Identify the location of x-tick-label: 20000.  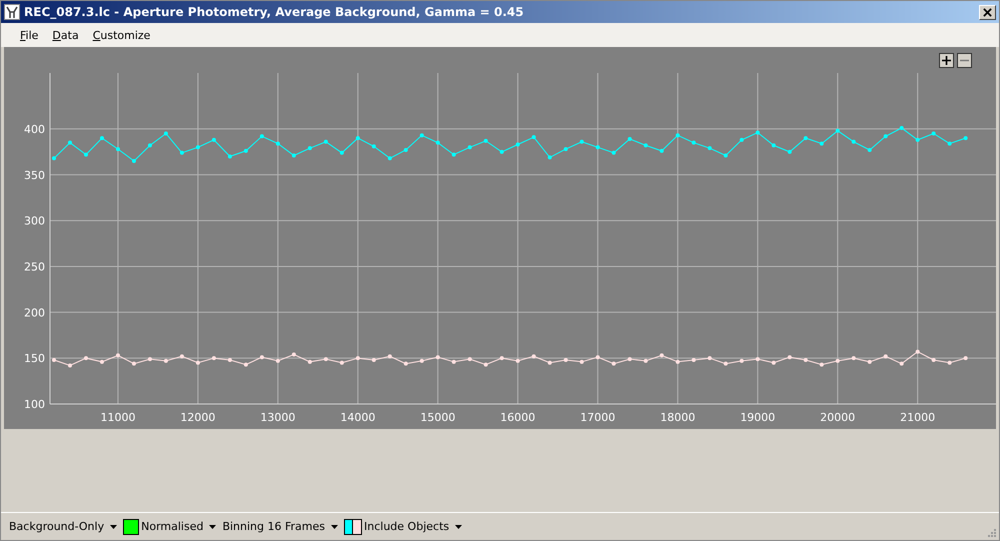
(838, 417).